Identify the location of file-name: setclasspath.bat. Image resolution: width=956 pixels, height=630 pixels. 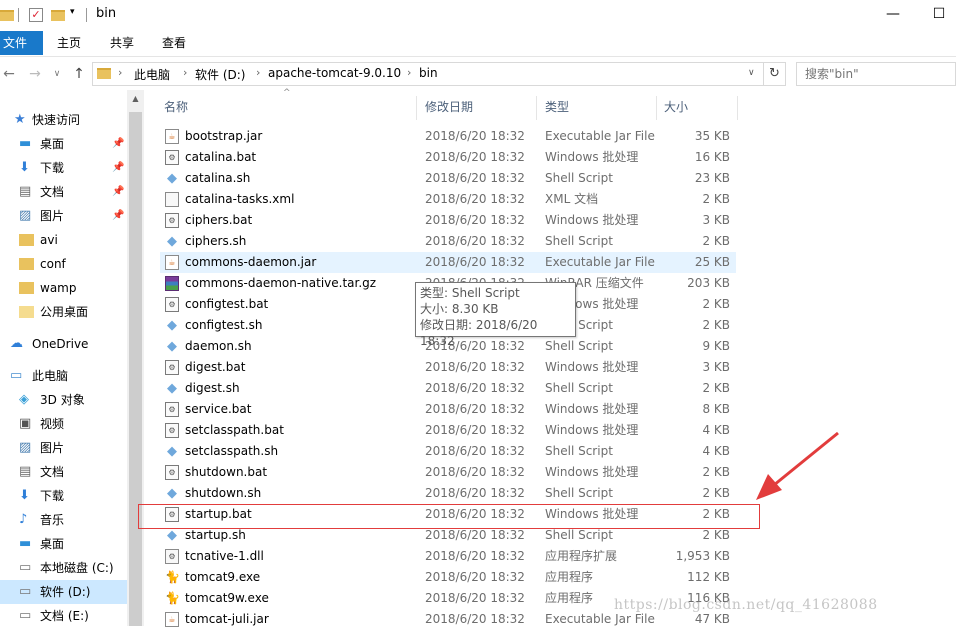
(234, 430).